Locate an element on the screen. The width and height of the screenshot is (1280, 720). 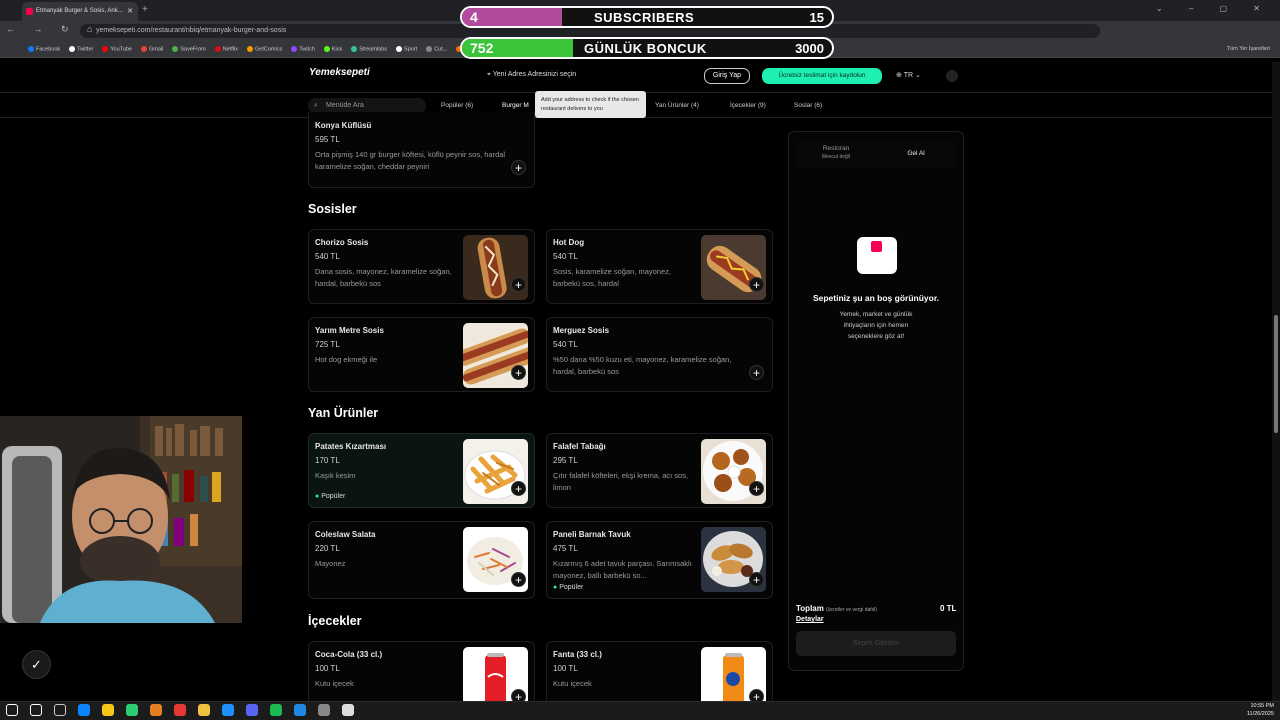
popular-badge: ● Popüler is located at coordinates (330, 496).